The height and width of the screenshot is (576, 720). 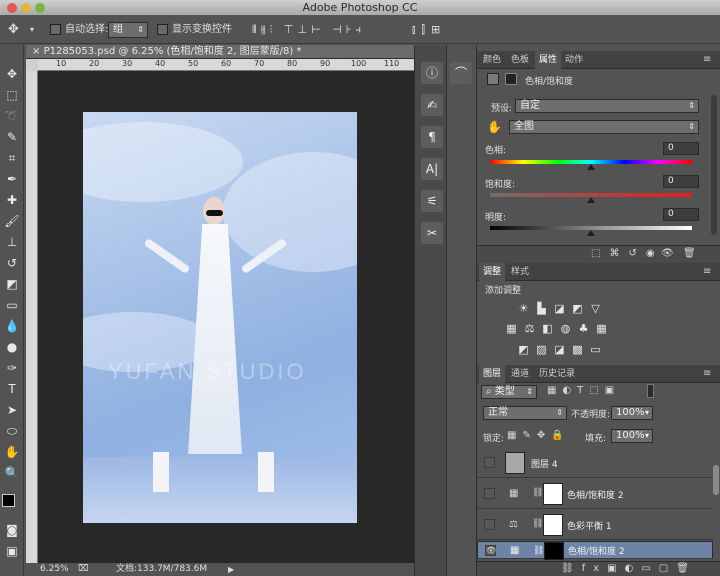 What do you see at coordinates (650, 391) in the screenshot?
I see `filter-toggle` at bounding box center [650, 391].